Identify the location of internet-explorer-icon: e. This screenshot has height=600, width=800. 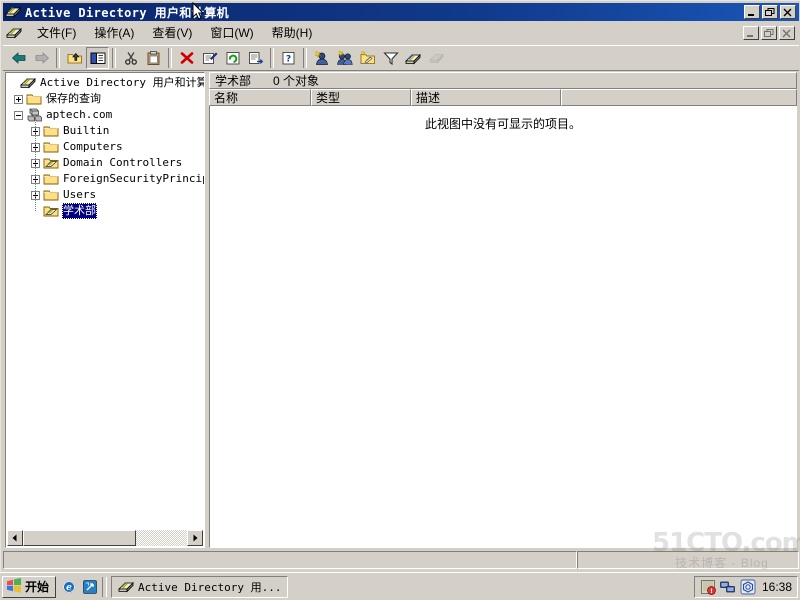
(69, 587).